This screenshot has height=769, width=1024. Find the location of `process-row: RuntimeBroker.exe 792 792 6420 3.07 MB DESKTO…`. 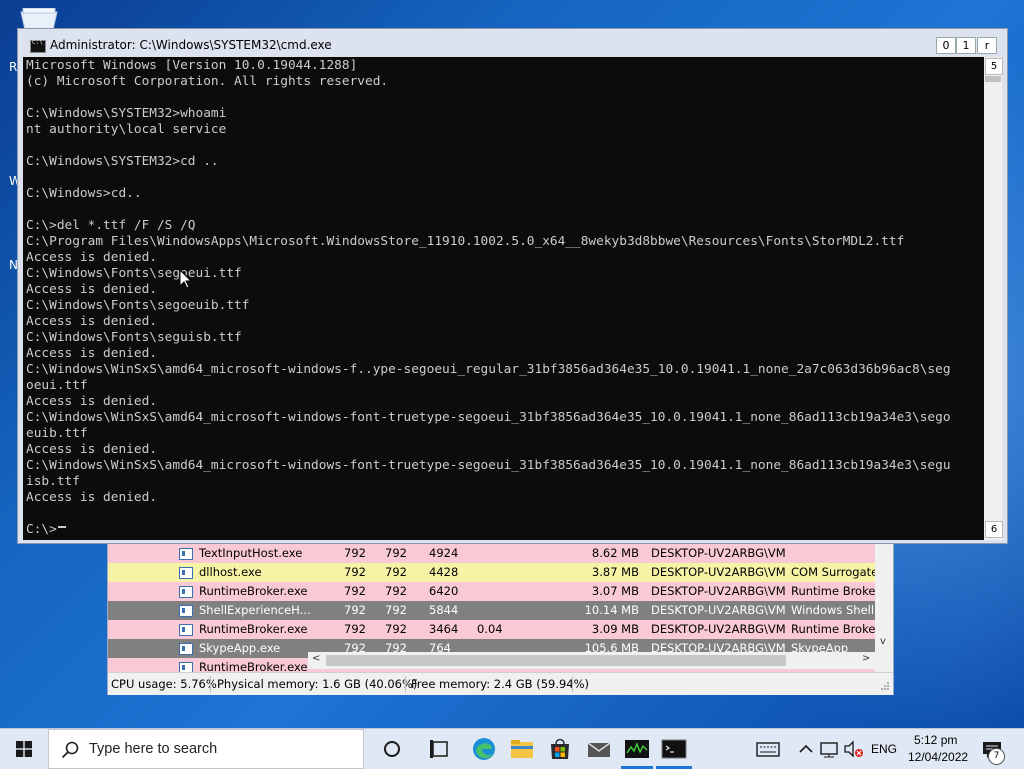

process-row: RuntimeBroker.exe 792 792 6420 3.07 MB DESKTO… is located at coordinates (491, 591).